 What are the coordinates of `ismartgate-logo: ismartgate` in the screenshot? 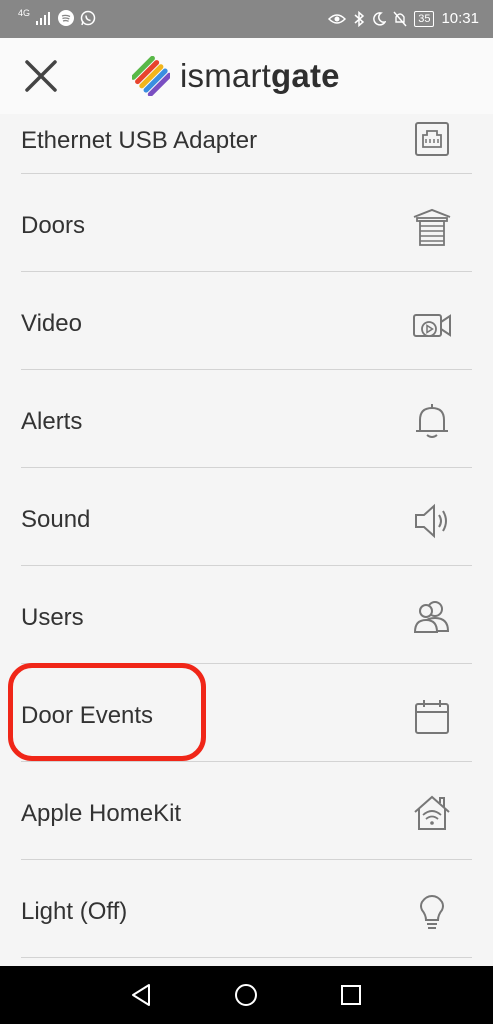 It's located at (236, 76).